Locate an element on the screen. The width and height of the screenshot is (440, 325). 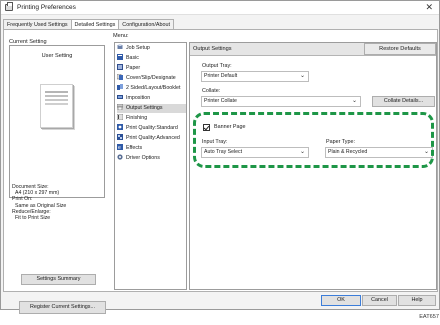
effects-icon: e is located at coordinates (120, 147).